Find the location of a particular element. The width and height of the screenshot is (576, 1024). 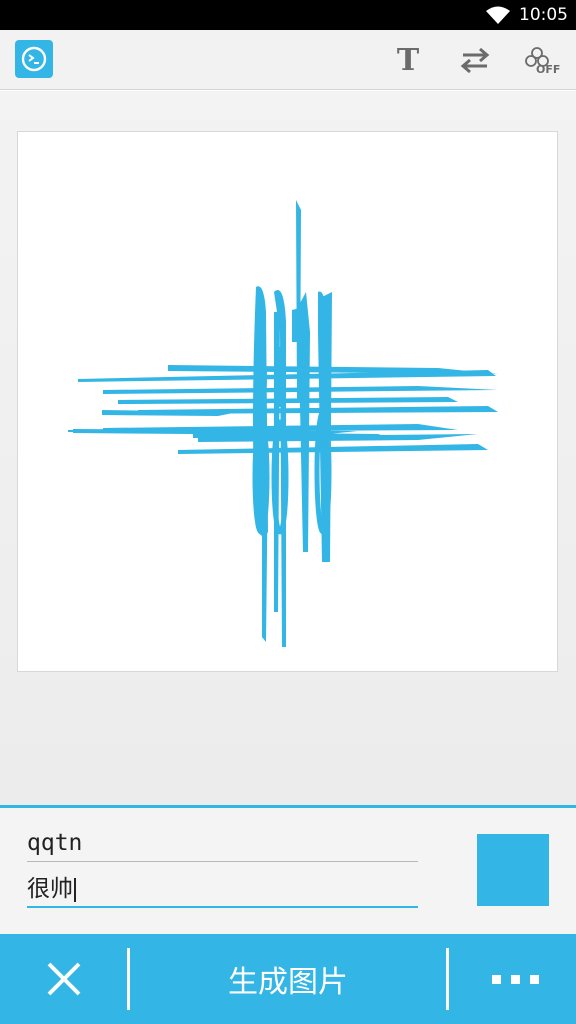

status-time: 10:05 is located at coordinates (543, 15).